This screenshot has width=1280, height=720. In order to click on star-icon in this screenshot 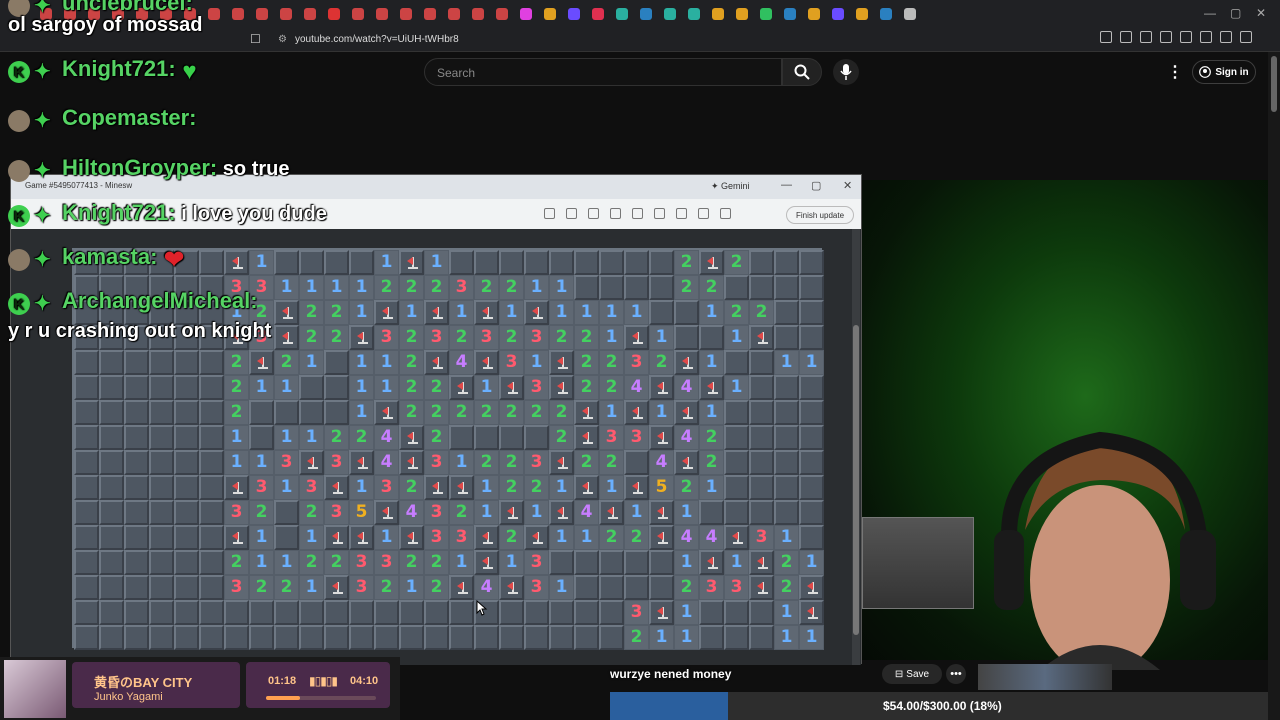, I will do `click(593, 213)`.